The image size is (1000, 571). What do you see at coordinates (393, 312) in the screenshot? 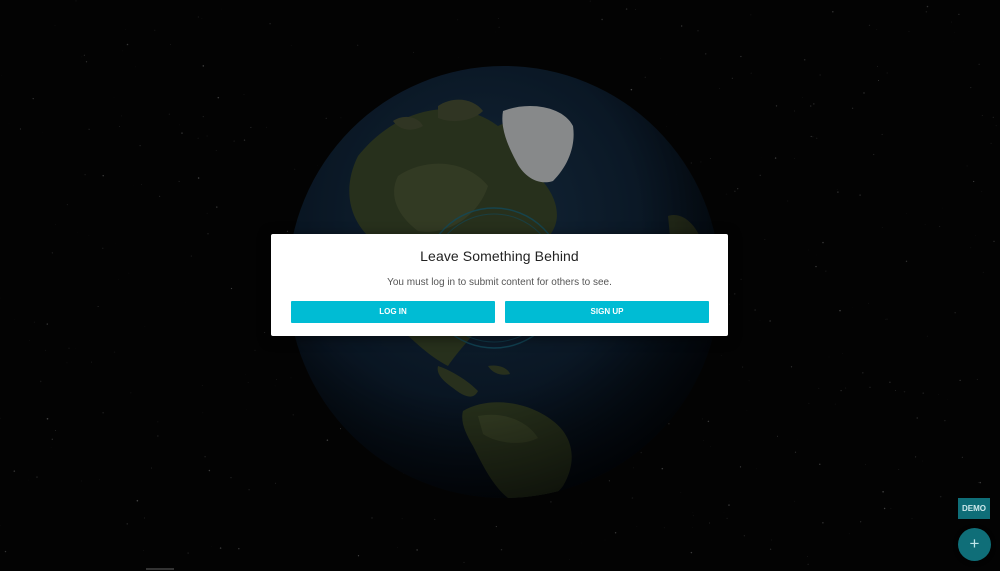
I see `log-in-button: LOG IN` at bounding box center [393, 312].